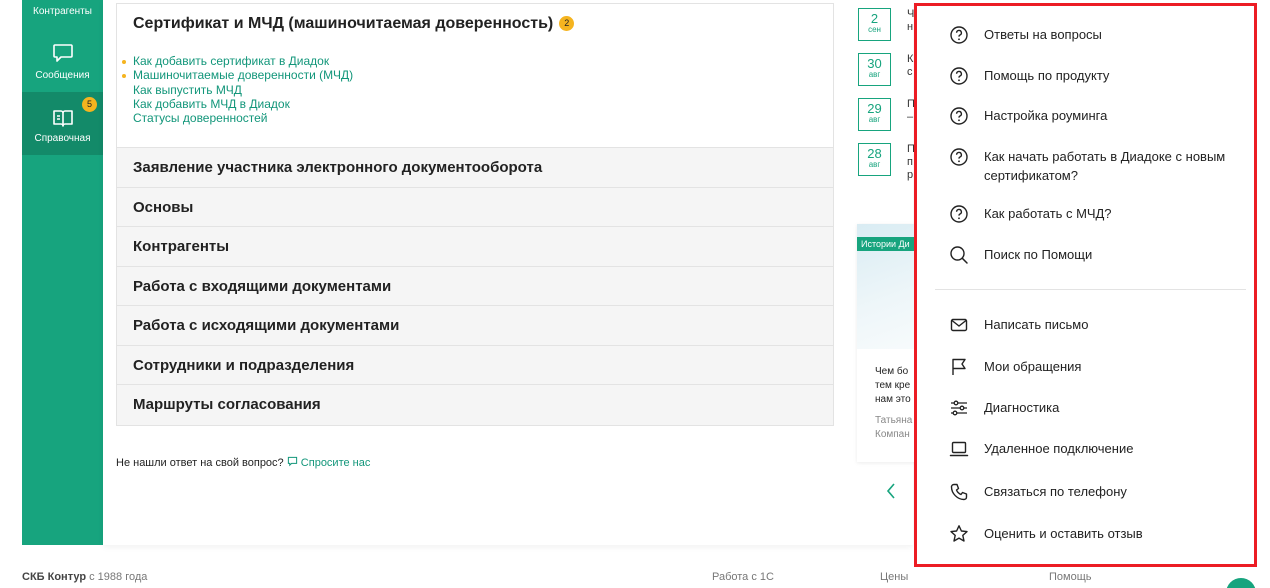  Describe the element at coordinates (874, 18) in the screenshot. I see `news-day: 2` at that location.